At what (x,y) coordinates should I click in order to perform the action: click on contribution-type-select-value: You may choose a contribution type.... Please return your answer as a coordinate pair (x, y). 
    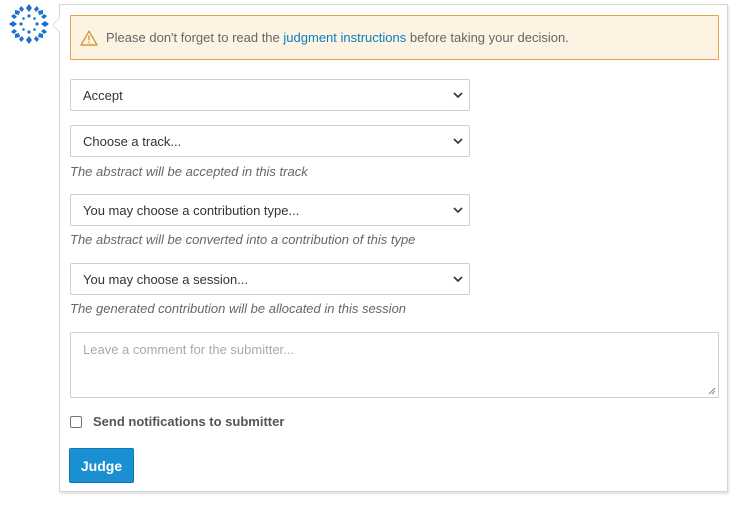
    Looking at the image, I should click on (191, 210).